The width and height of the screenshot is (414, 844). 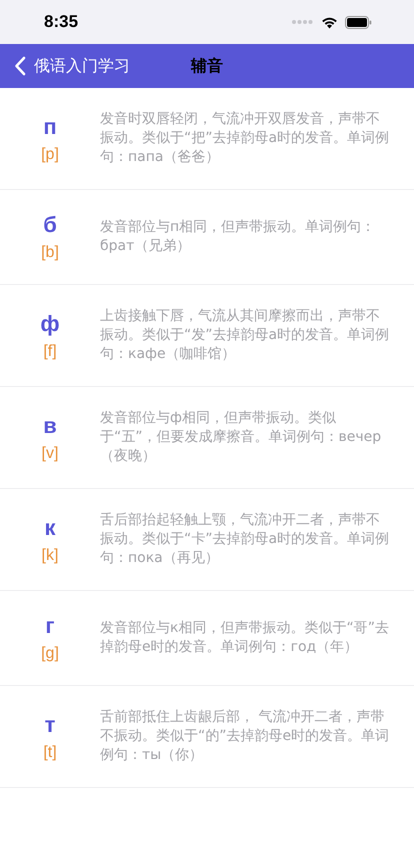 What do you see at coordinates (358, 22) in the screenshot?
I see `battery-icon` at bounding box center [358, 22].